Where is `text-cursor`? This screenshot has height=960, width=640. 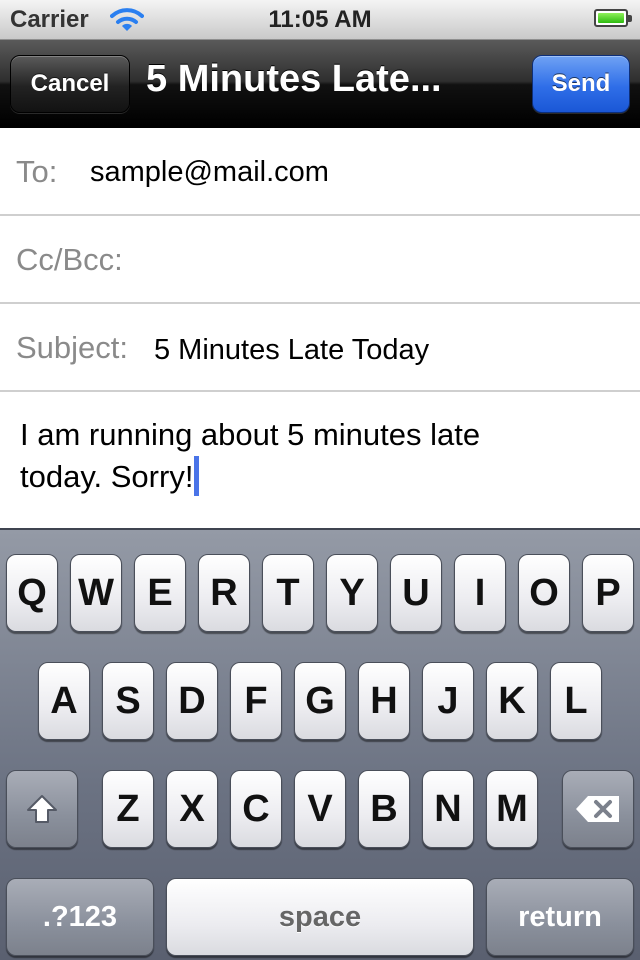
text-cursor is located at coordinates (197, 476).